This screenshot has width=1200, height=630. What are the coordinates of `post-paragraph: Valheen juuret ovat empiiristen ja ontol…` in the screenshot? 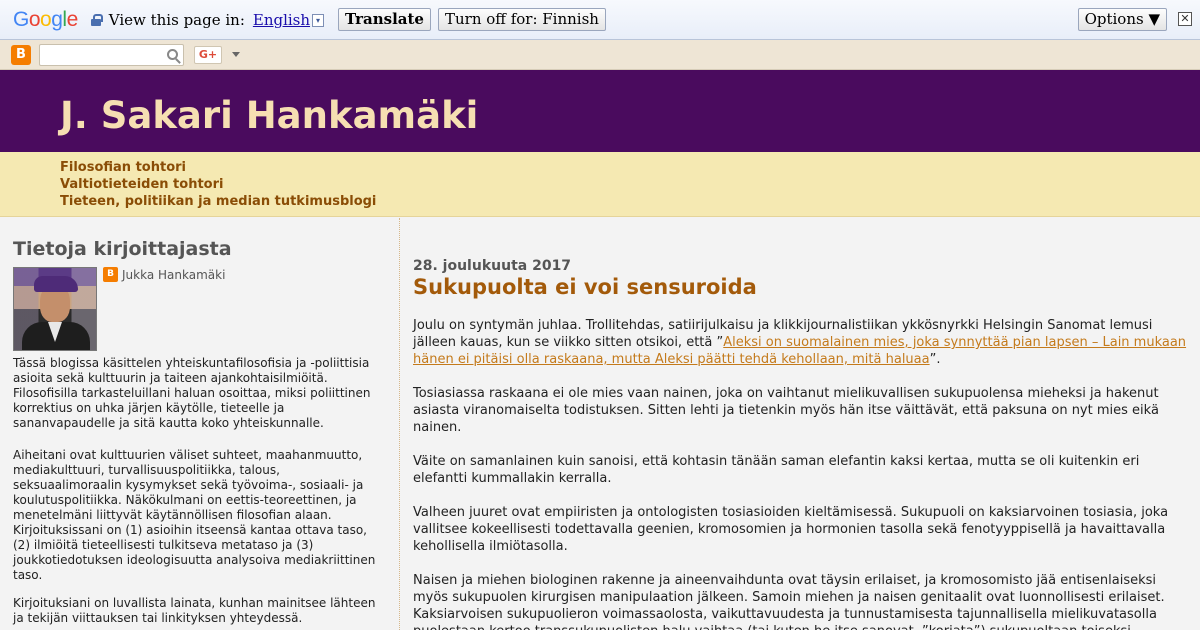 It's located at (791, 529).